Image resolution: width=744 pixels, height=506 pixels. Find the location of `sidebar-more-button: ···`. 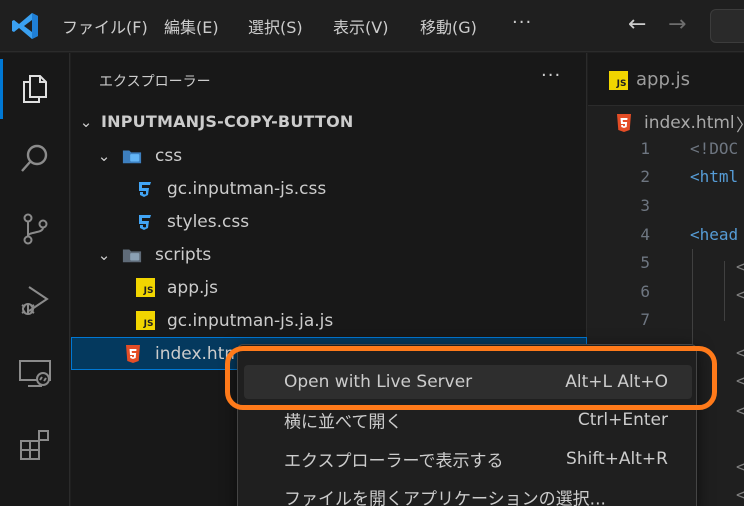

sidebar-more-button: ··· is located at coordinates (551, 75).